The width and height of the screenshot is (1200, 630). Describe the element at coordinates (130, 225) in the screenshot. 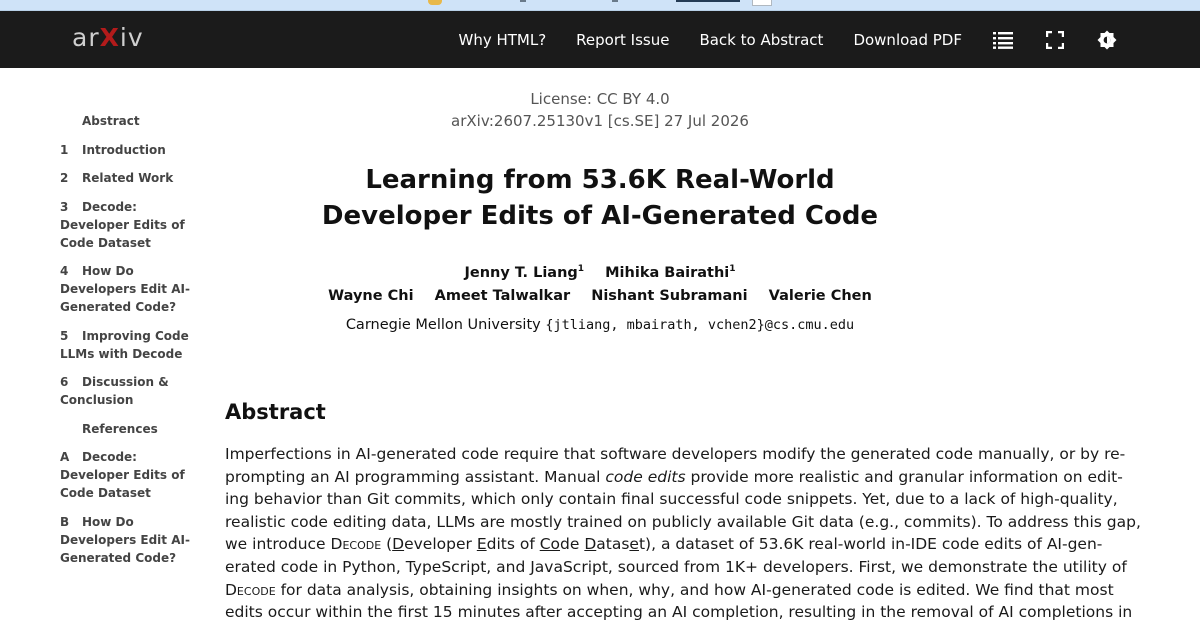

I see `toc-item-dataset: 3 Decode: Developer Edits of Code Dataset` at that location.